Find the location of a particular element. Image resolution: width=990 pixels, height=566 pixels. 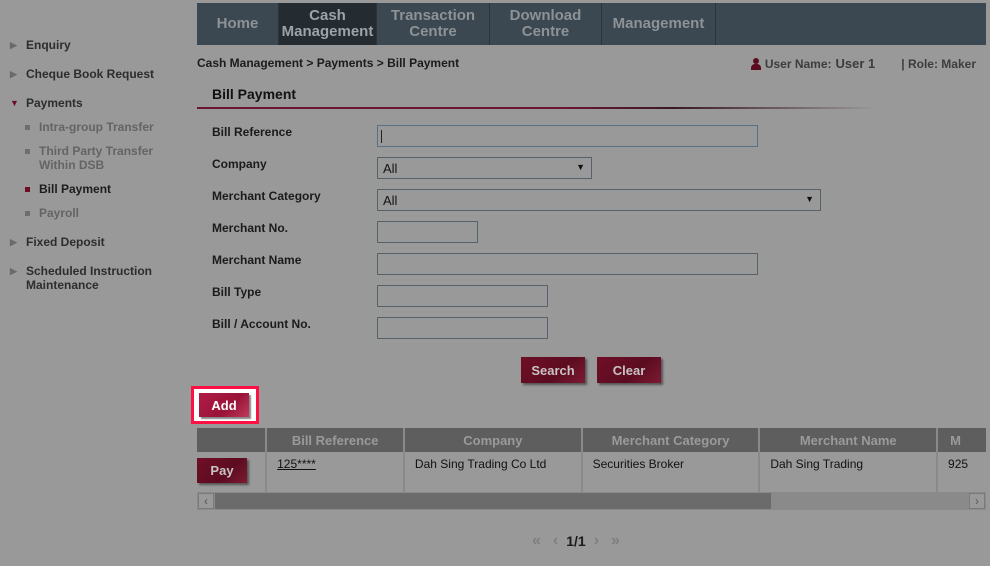

column-header-merchant-category: Merchant Category is located at coordinates (671, 440).